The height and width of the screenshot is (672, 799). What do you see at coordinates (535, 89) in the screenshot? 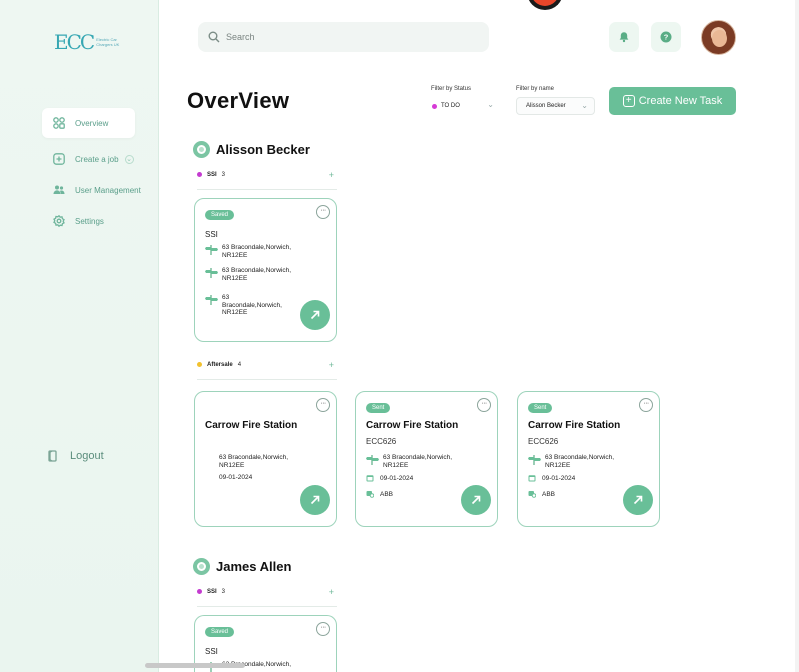
I see `filter-name-label: Filter by name` at bounding box center [535, 89].